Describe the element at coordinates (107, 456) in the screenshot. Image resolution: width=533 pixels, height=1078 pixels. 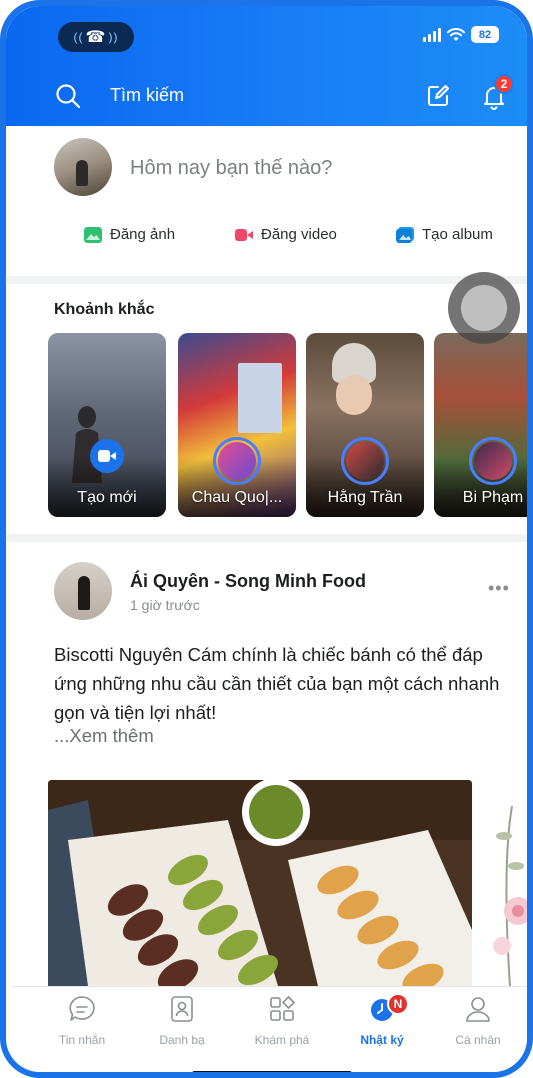
I see `video-camera-icon` at that location.